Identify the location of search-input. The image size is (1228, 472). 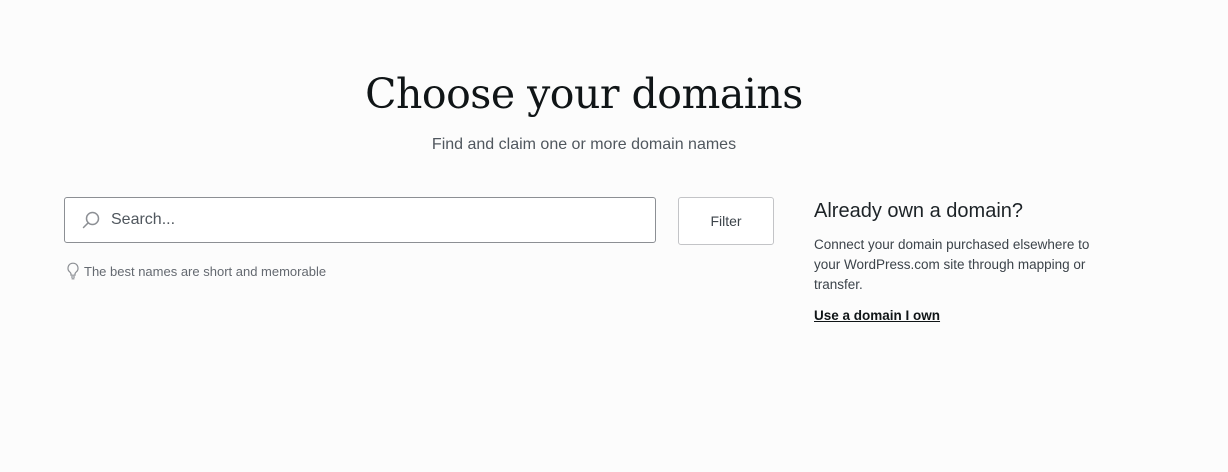
(371, 220).